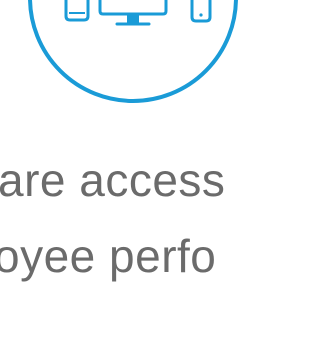 The width and height of the screenshot is (320, 337). Describe the element at coordinates (133, 13) in the screenshot. I see `monitor-icon` at that location.